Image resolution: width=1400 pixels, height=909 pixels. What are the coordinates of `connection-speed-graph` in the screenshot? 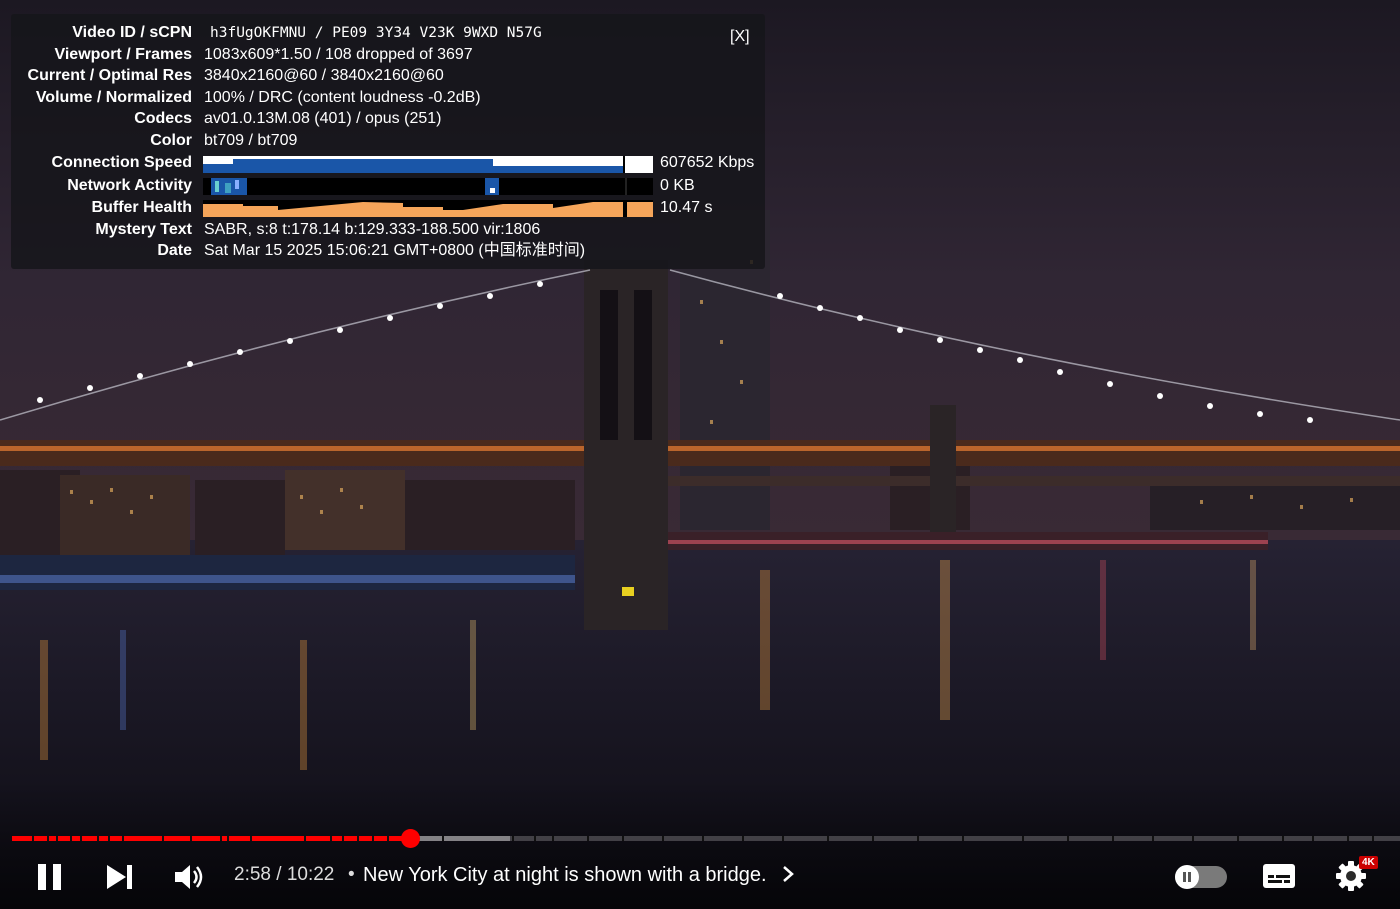 It's located at (428, 164).